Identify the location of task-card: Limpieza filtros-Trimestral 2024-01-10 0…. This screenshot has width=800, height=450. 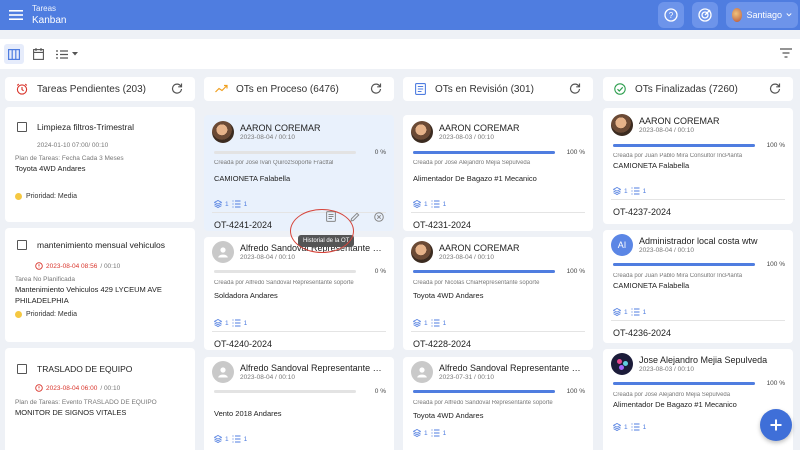
(100, 164).